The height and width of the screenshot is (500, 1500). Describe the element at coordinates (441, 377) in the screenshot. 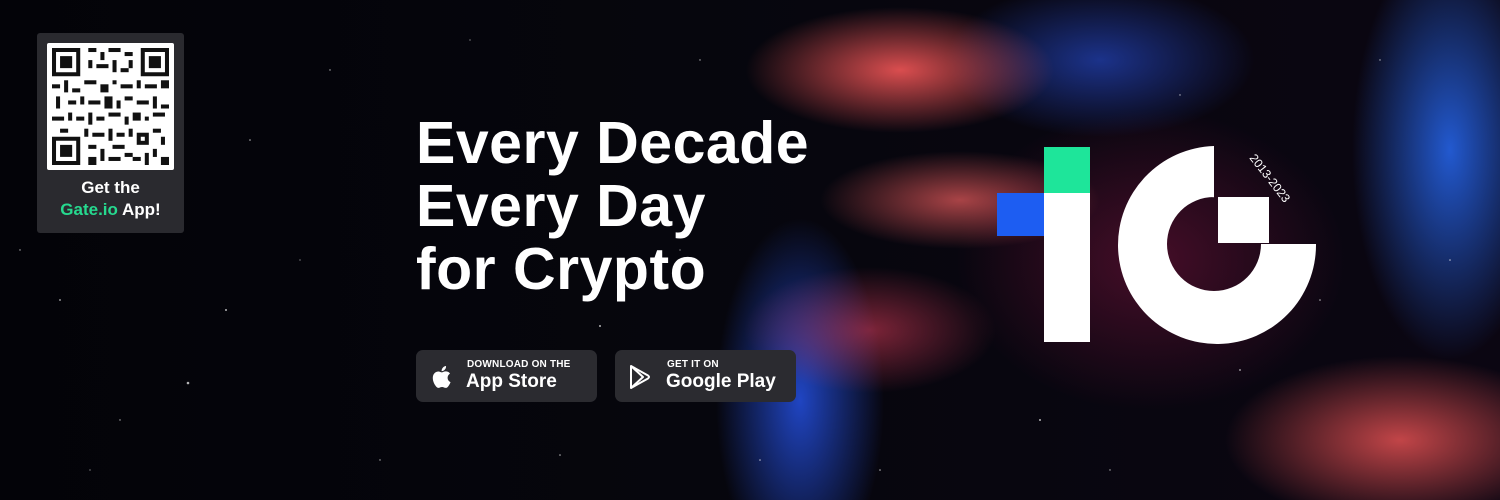

I see `apple-icon` at that location.